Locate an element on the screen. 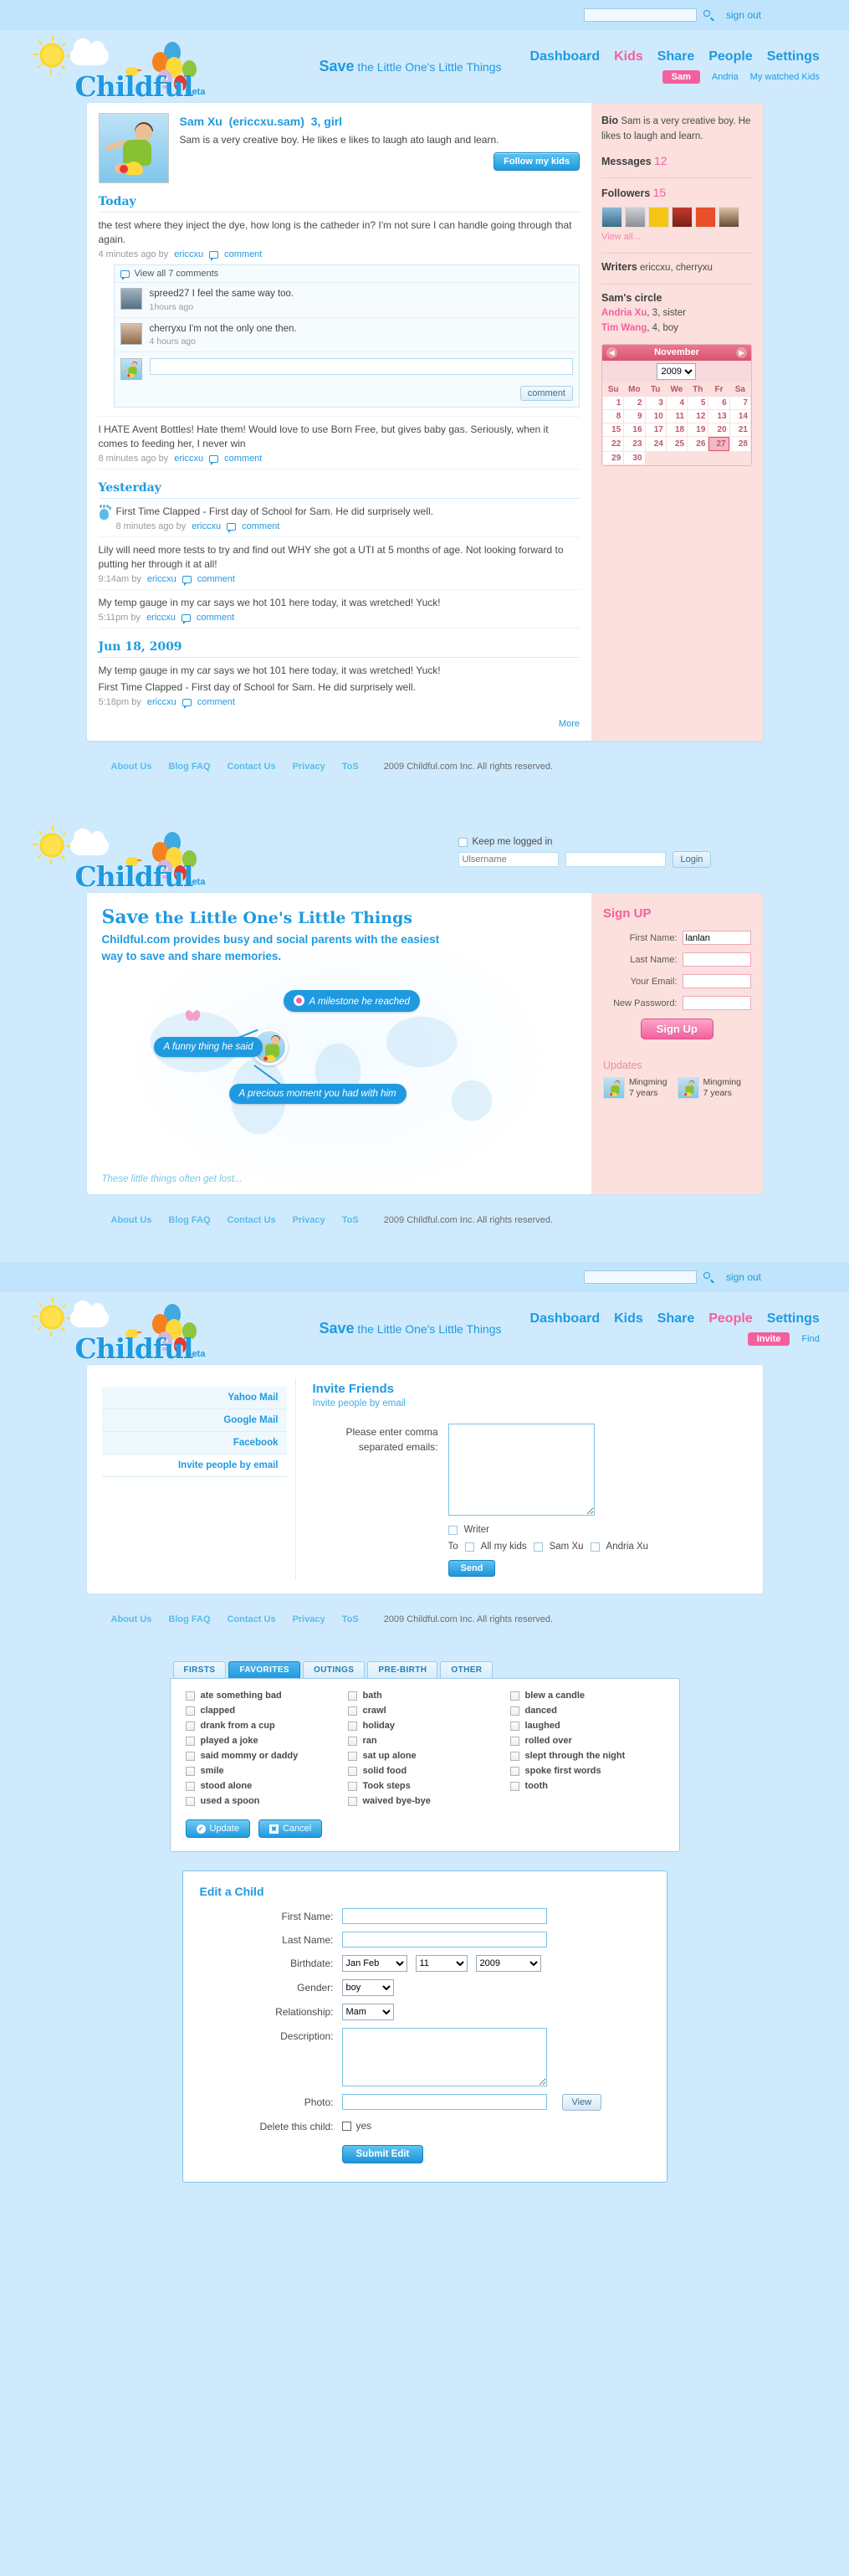 The width and height of the screenshot is (849, 2576). invite-source-google-mail: Google Mail is located at coordinates (194, 1421).